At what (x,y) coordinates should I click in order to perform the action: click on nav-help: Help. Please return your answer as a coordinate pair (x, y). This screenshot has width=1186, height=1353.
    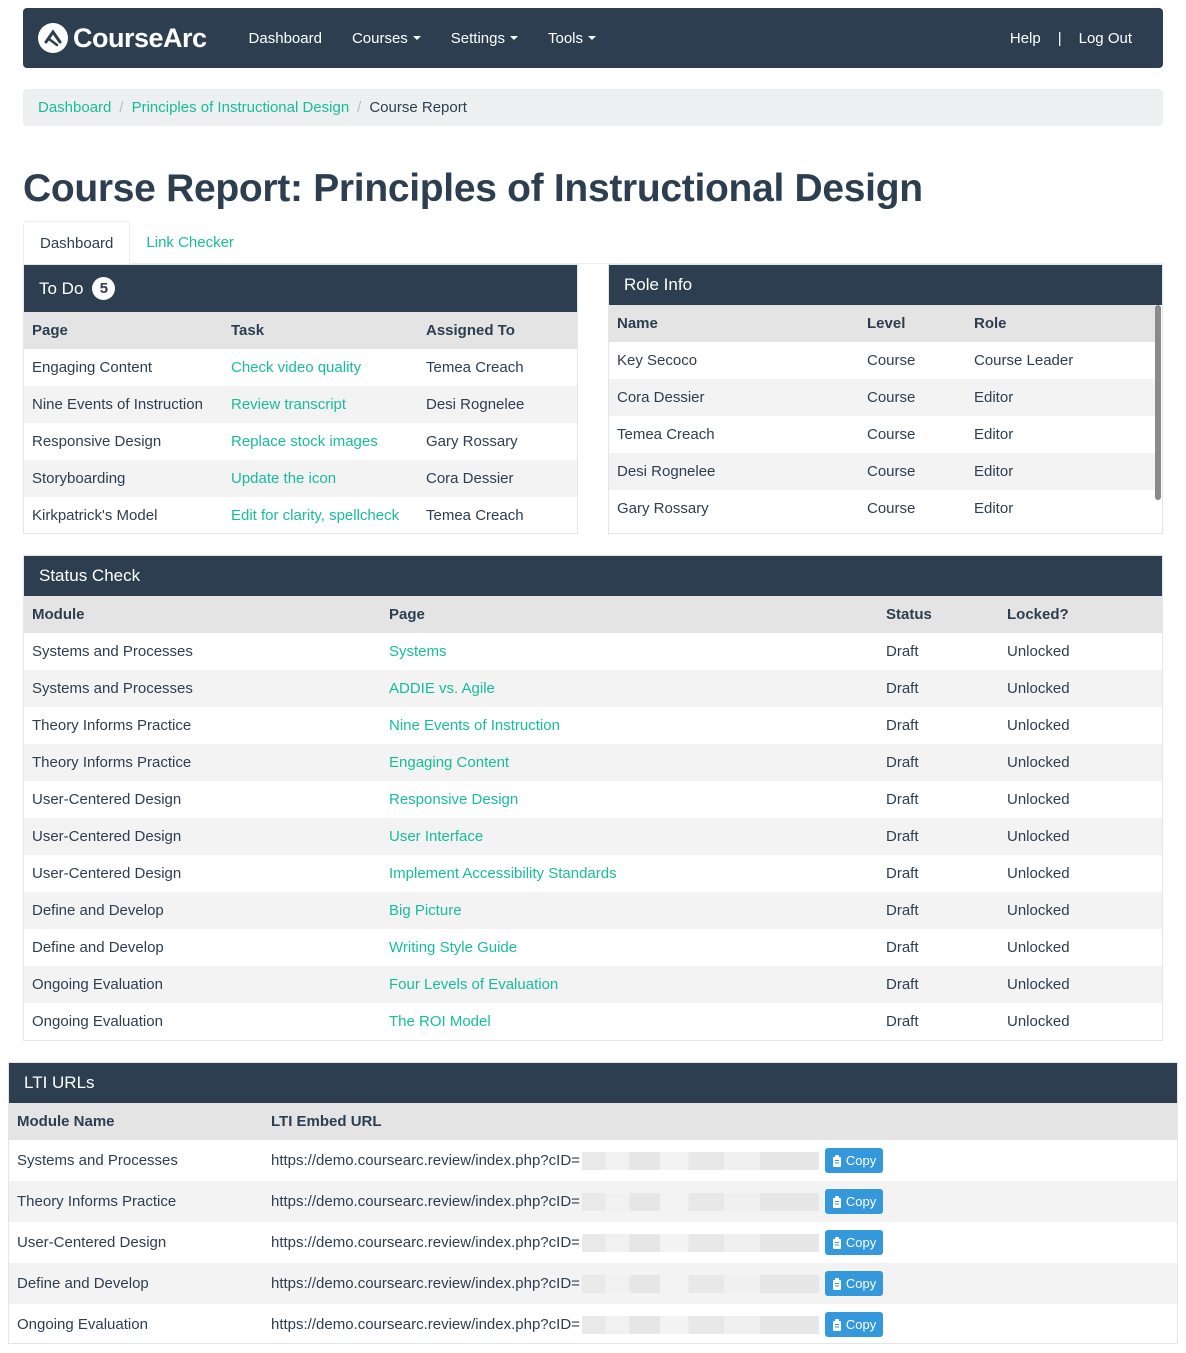
    Looking at the image, I should click on (1025, 38).